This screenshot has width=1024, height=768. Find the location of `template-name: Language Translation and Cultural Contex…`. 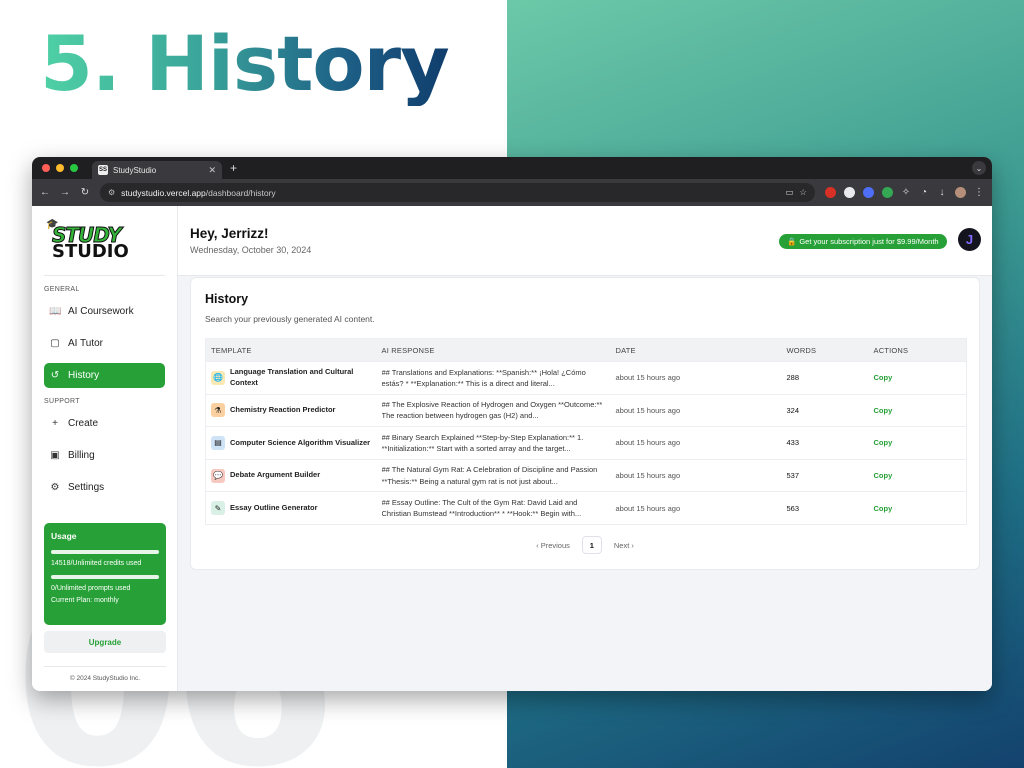

template-name: Language Translation and Cultural Contex… is located at coordinates (292, 377).